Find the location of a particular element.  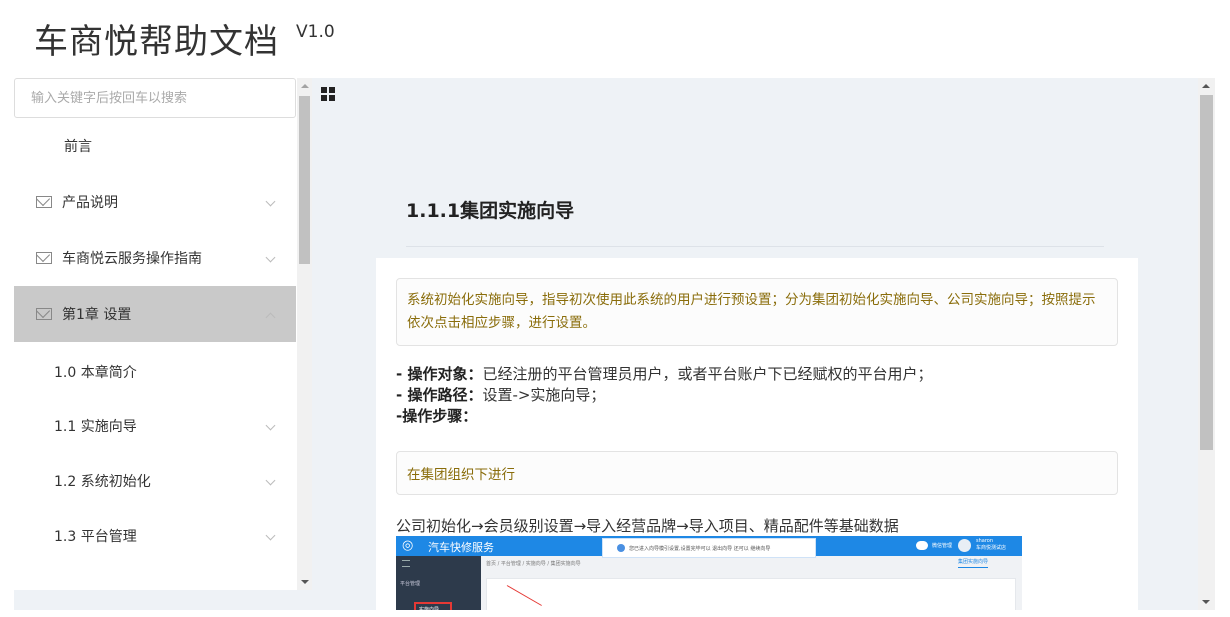

operation-steps-label: -操作步骤： is located at coordinates (437, 416).